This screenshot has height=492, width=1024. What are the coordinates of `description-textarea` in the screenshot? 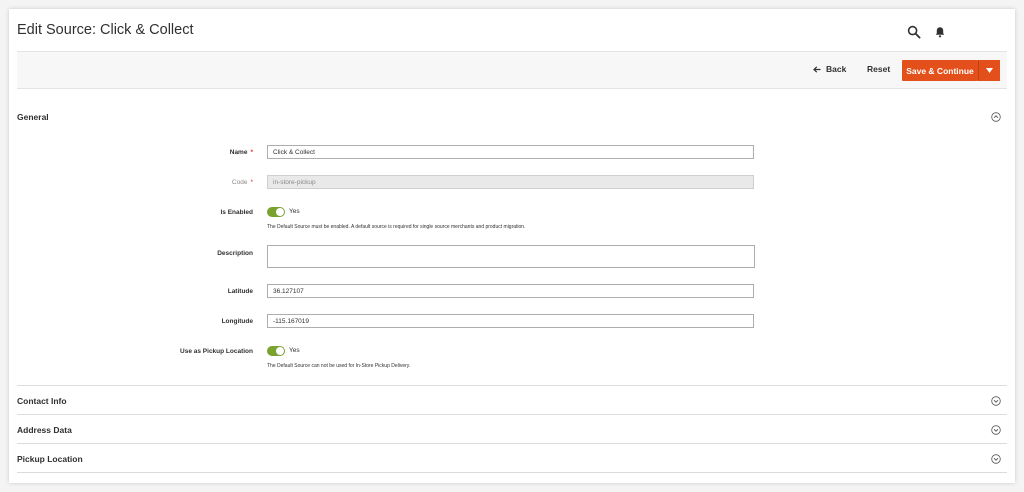 It's located at (511, 256).